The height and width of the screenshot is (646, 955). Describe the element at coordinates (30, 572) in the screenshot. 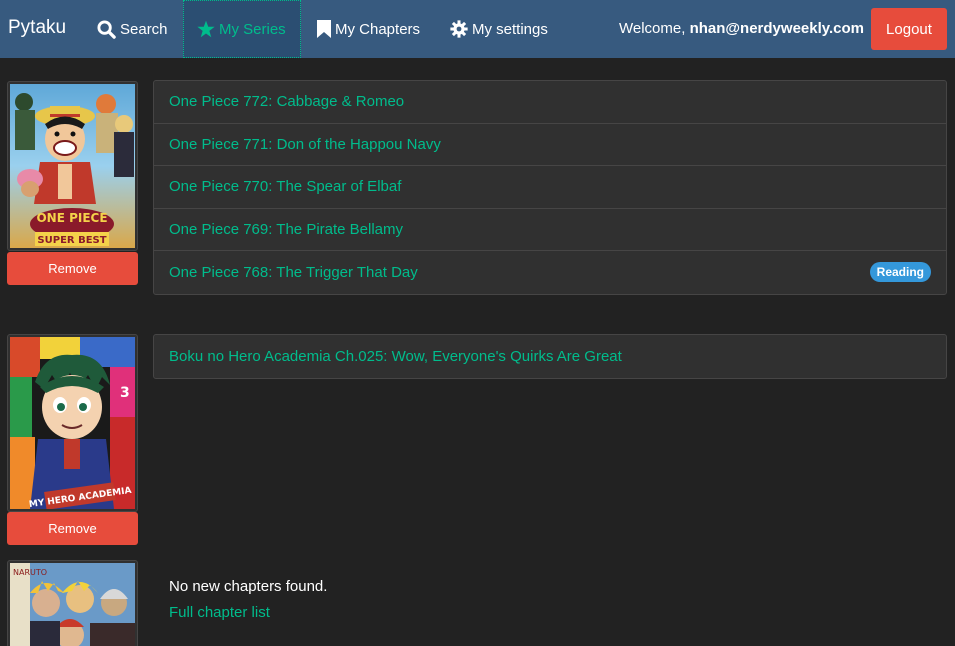

I see `svg-text: NARUTO` at that location.